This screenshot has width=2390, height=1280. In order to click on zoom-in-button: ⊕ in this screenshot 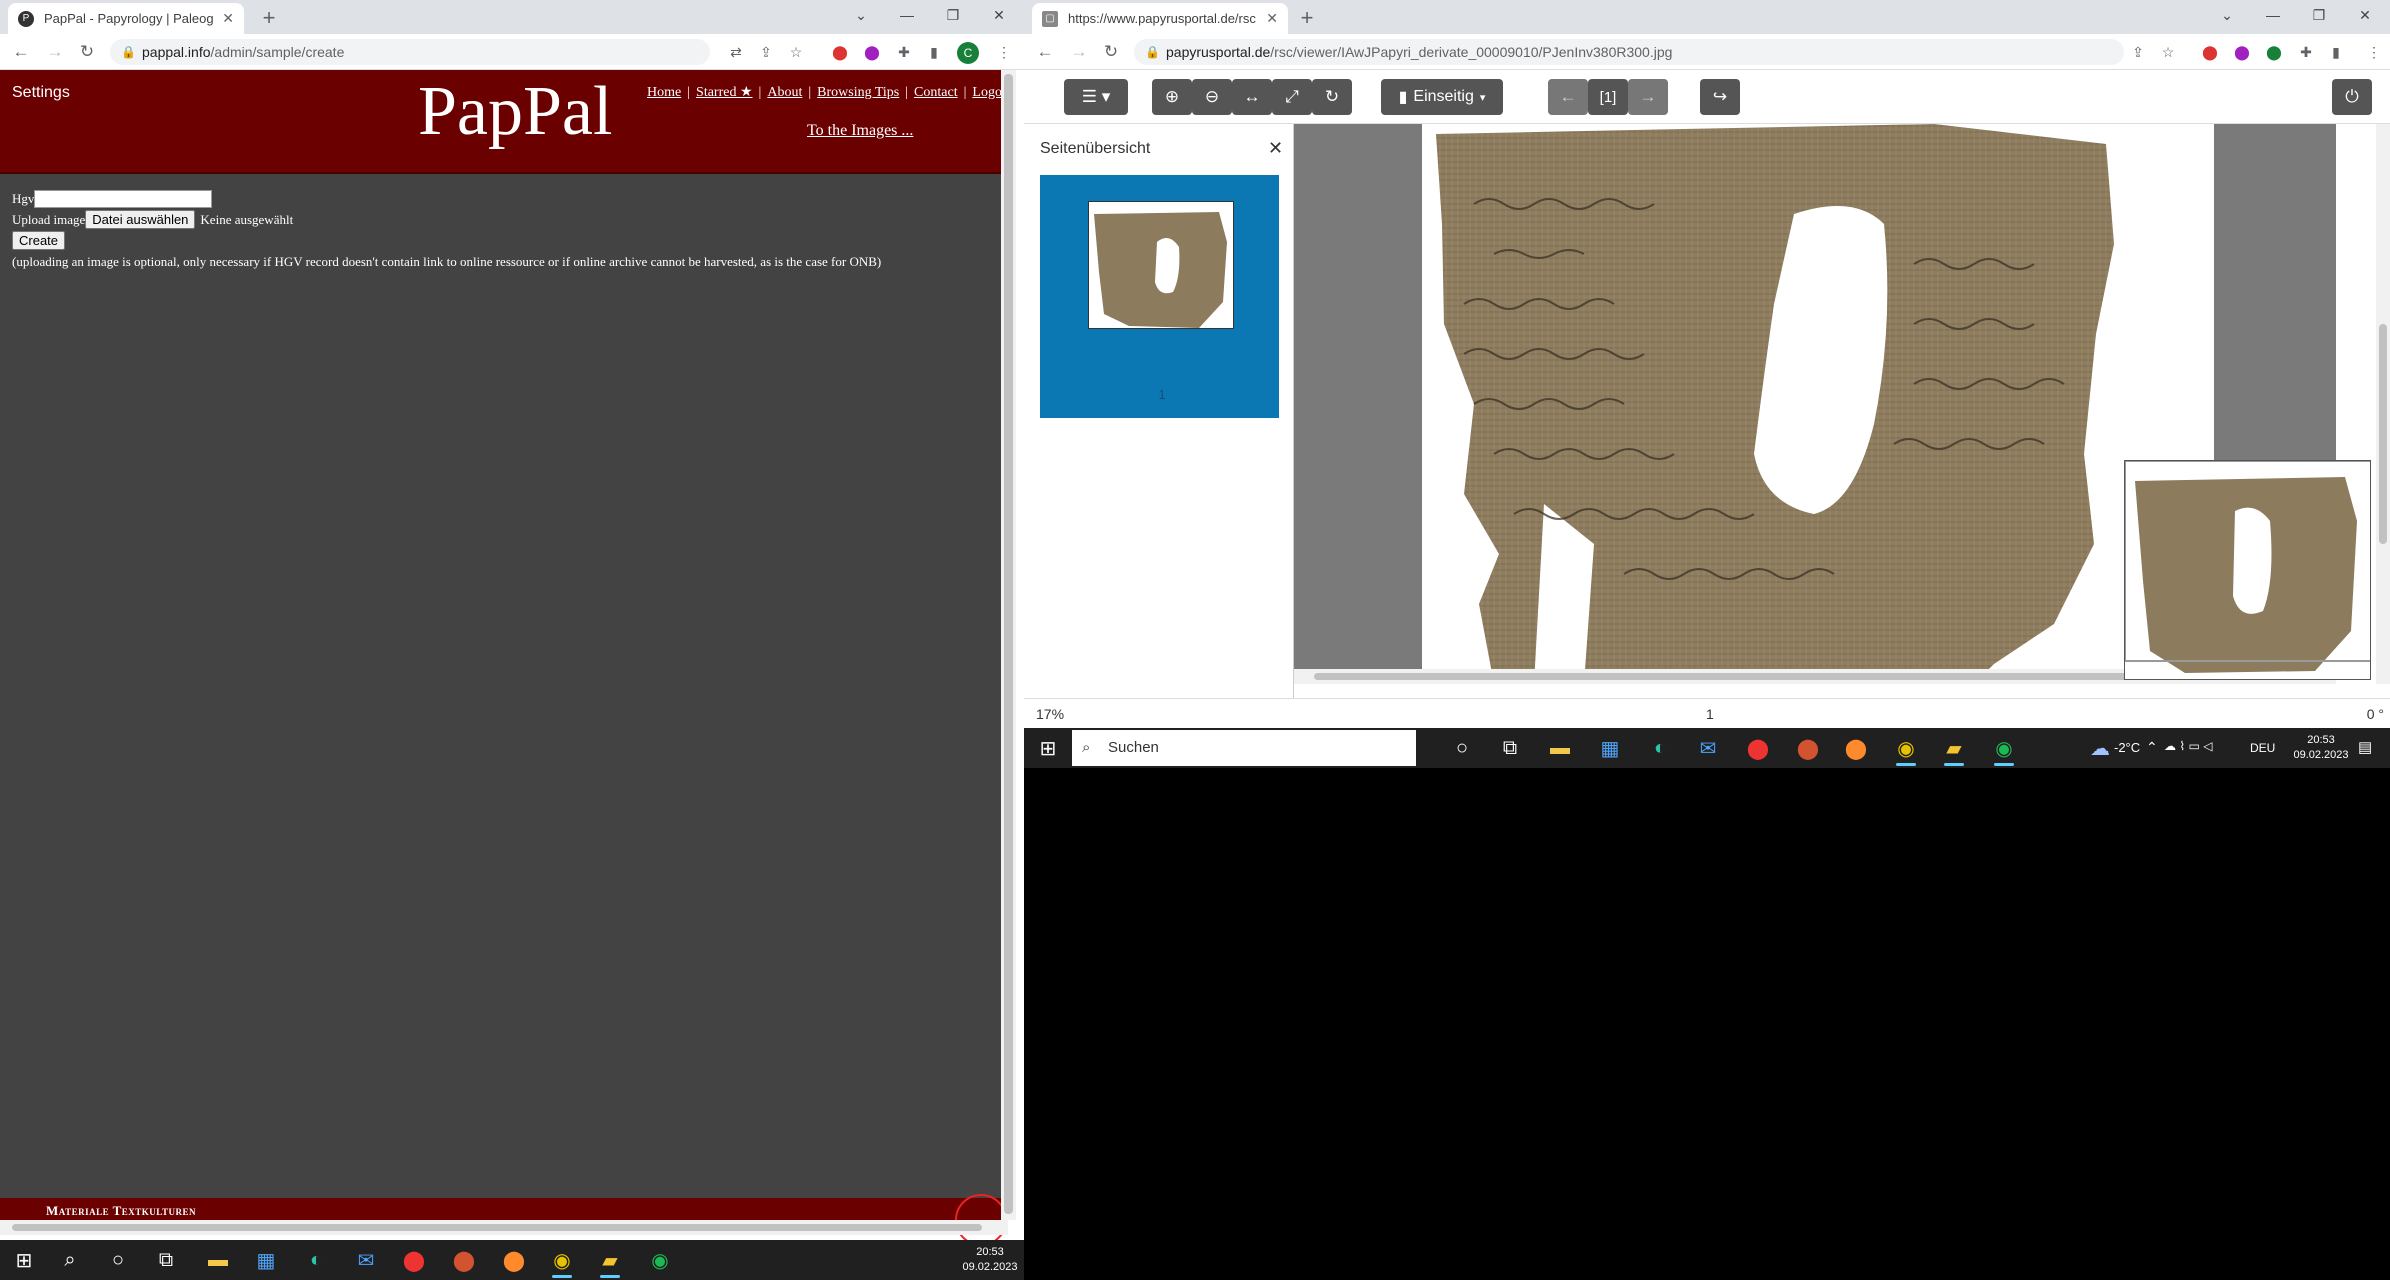, I will do `click(1172, 97)`.